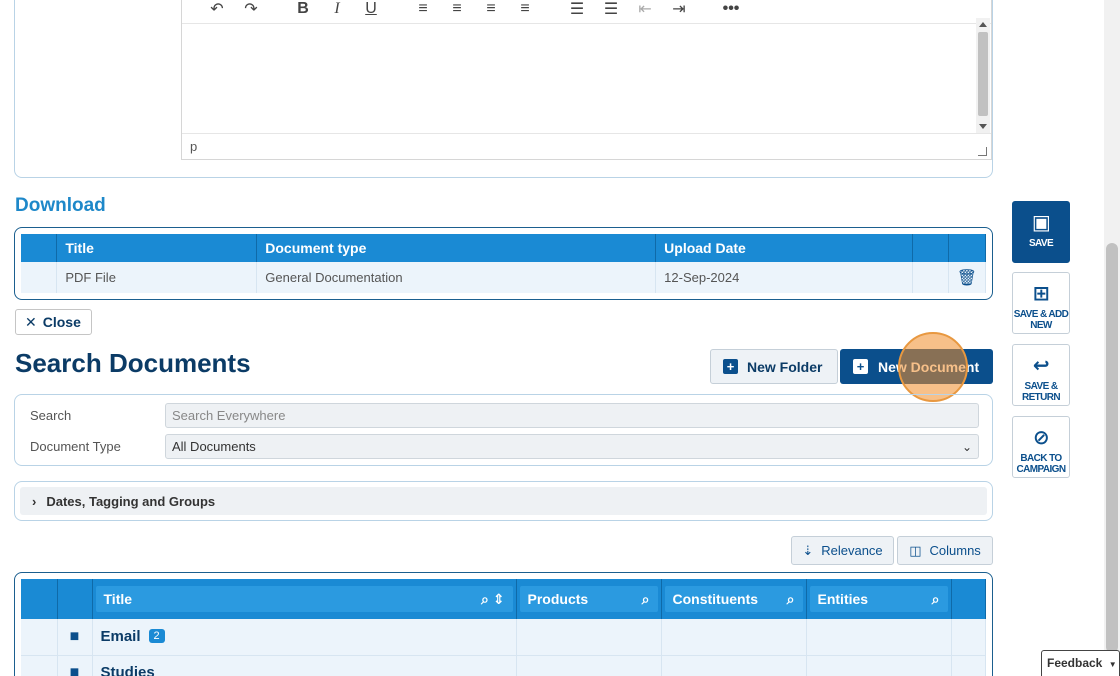  I want to click on close-button-label: Close, so click(61, 322).